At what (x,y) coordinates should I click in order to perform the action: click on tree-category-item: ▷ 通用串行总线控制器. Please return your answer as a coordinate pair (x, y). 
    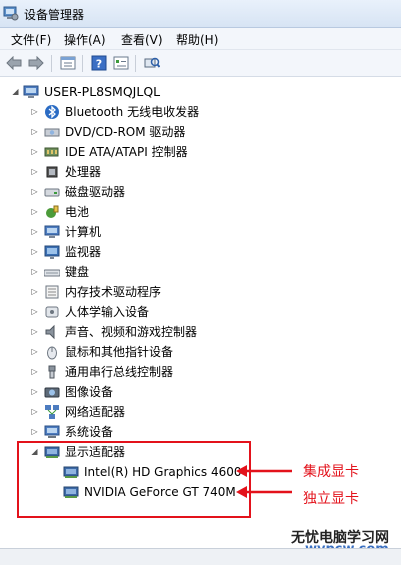
    Looking at the image, I should click on (200, 372).